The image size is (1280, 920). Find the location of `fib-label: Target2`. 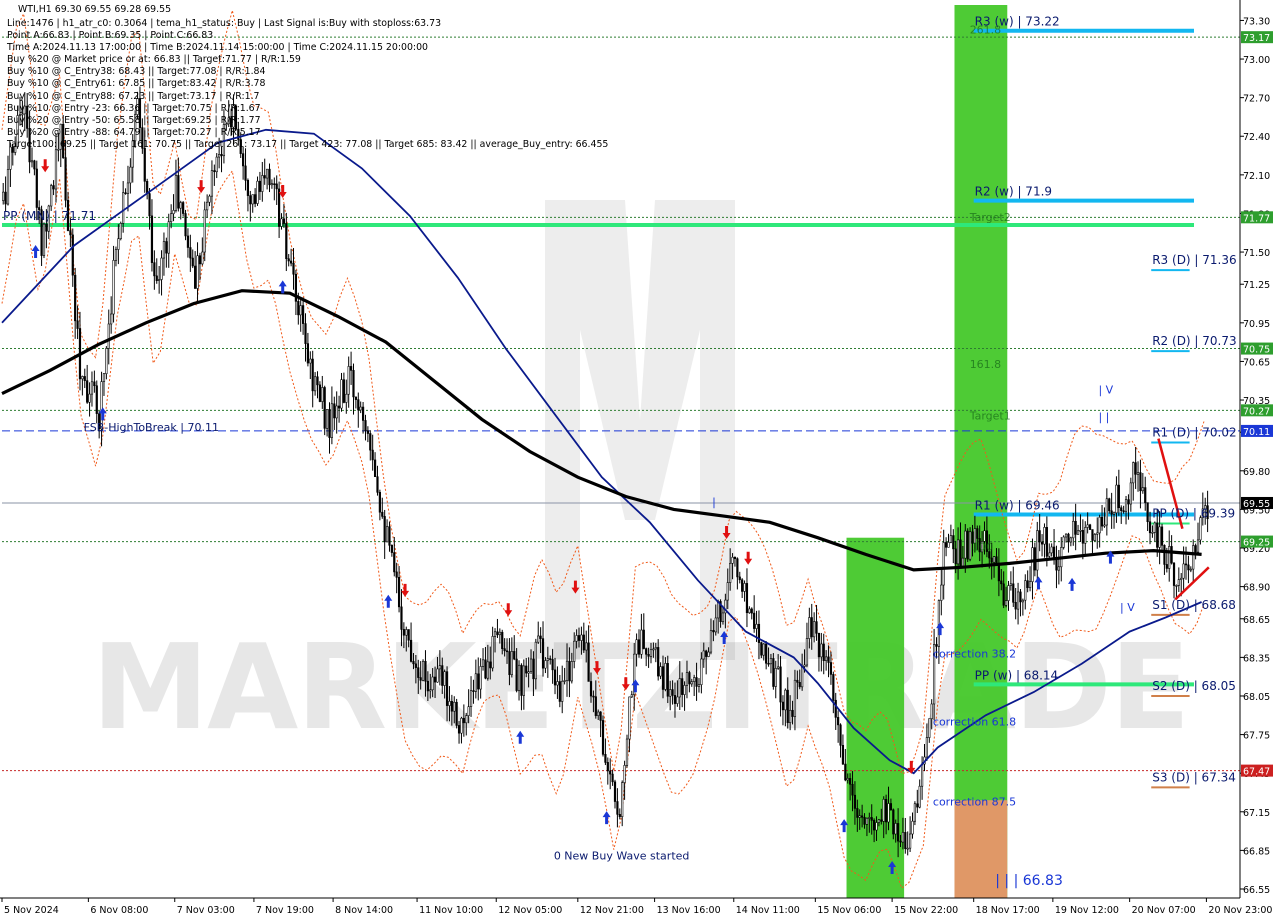

fib-label: Target2 is located at coordinates (990, 217).